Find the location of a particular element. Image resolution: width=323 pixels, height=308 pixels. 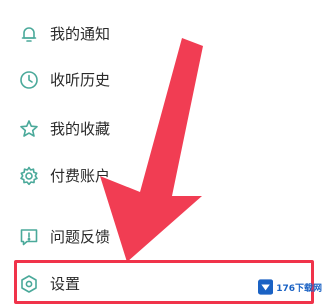

feedback-icon is located at coordinates (29, 237).